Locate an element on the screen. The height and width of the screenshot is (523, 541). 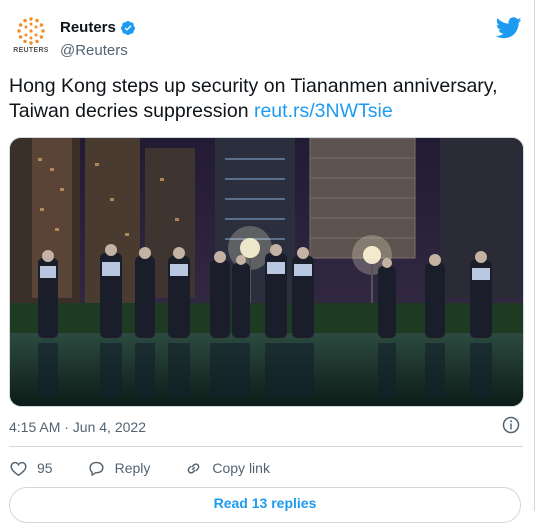
display-name: Reuters is located at coordinates (88, 27).